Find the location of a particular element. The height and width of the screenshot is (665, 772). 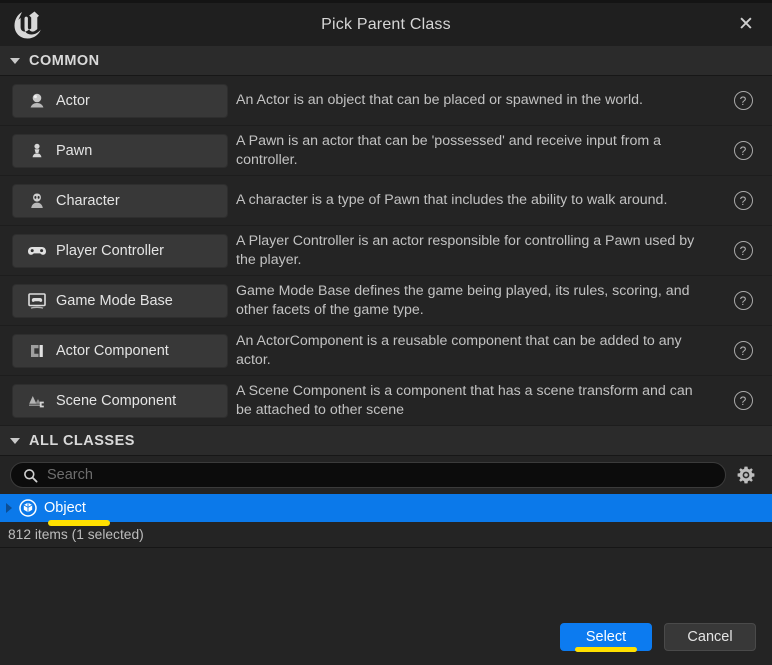

object-icon is located at coordinates (28, 508).